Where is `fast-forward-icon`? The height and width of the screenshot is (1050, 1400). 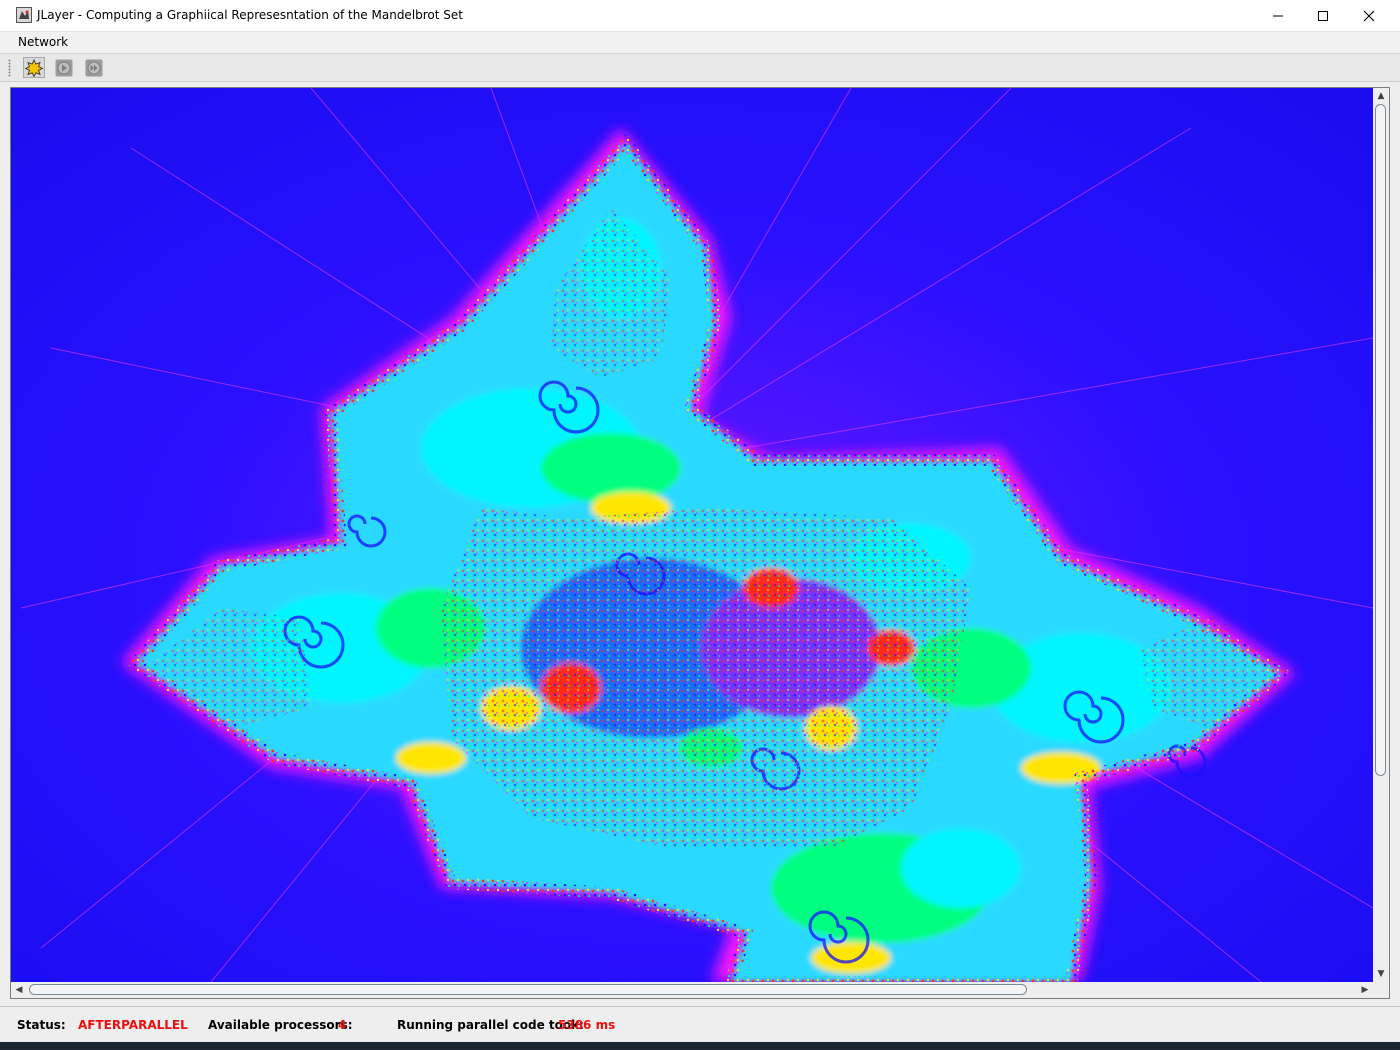
fast-forward-icon is located at coordinates (94, 67).